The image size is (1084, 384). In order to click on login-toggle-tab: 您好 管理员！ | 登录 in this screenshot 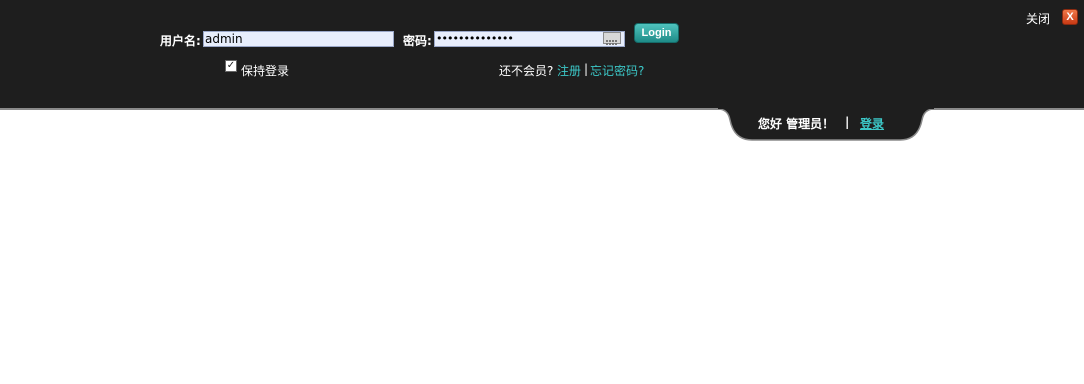, I will do `click(826, 124)`.